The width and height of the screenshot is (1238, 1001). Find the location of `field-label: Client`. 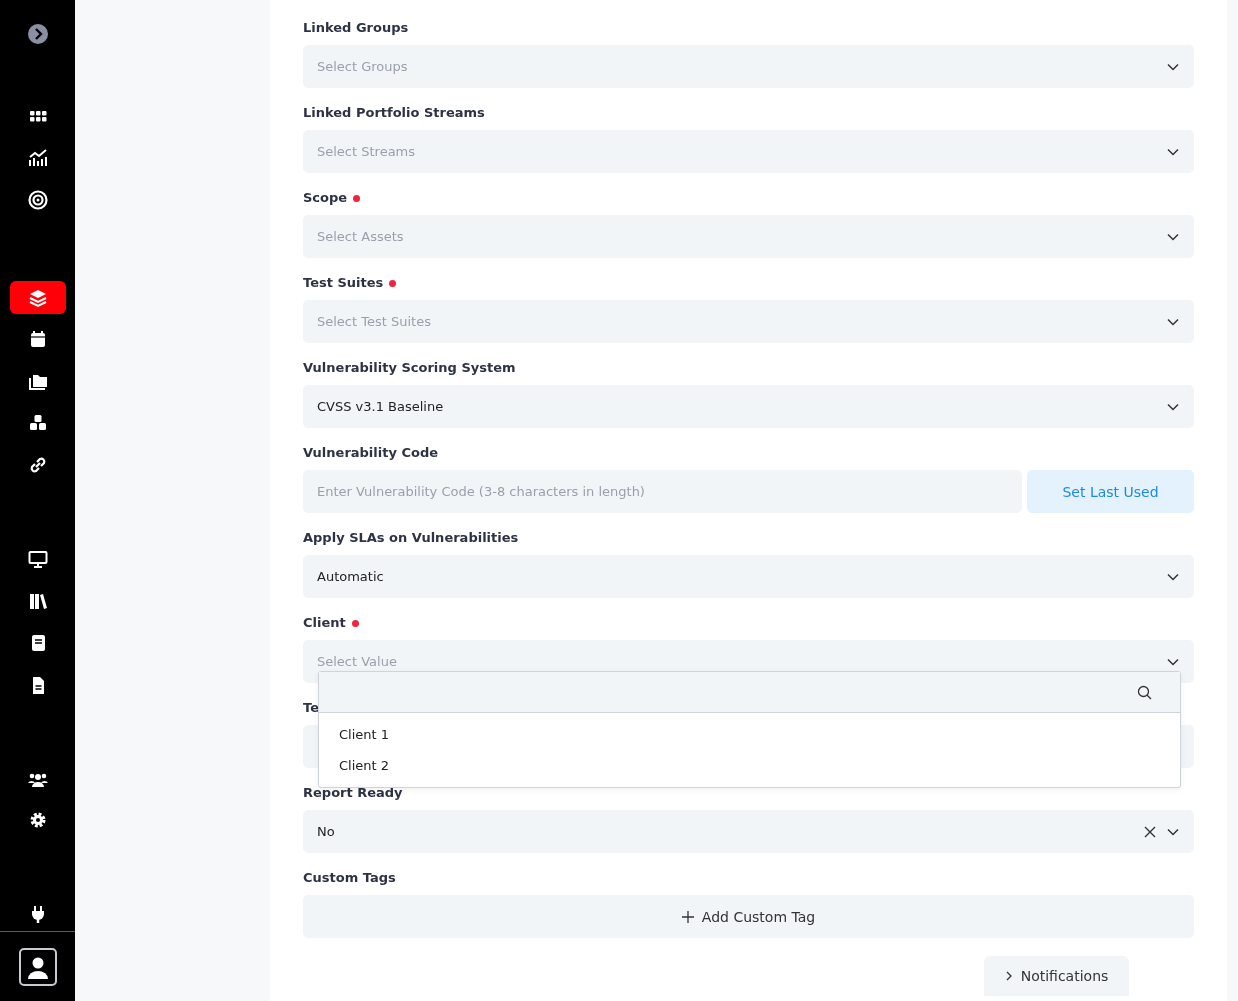

field-label: Client is located at coordinates (324, 623).